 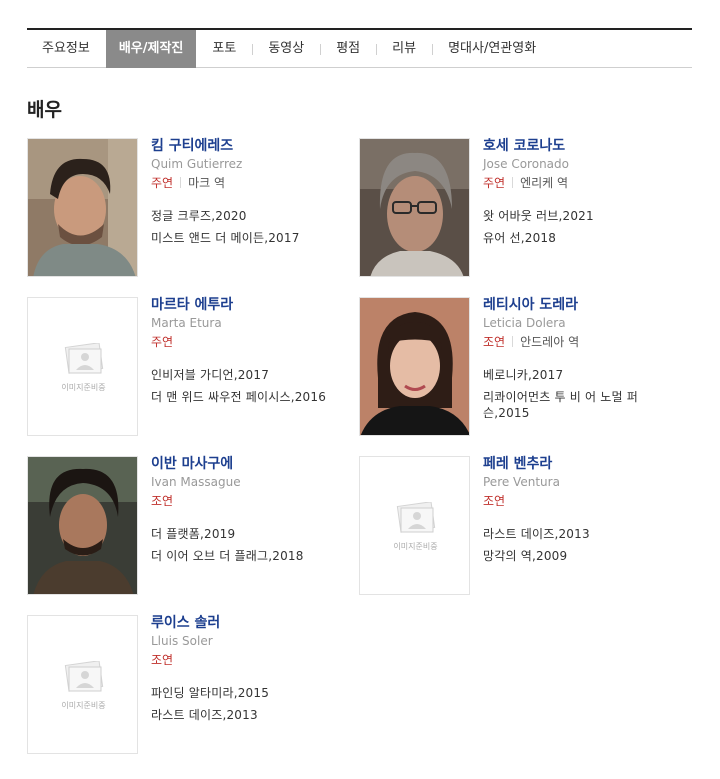 What do you see at coordinates (588, 342) in the screenshot?
I see `role-line: 조연 안드레아 역` at bounding box center [588, 342].